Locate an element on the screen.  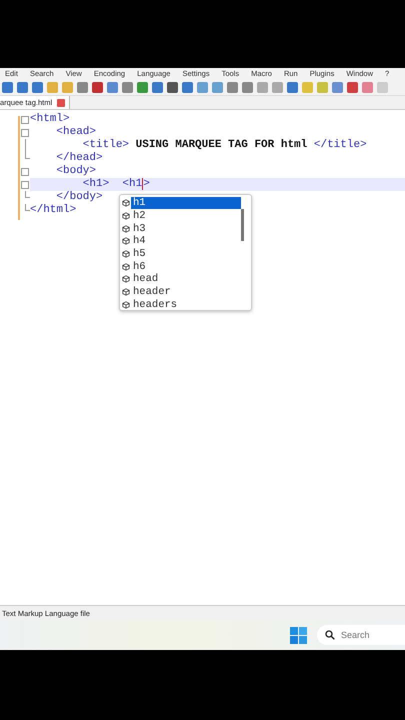
code-line: </html> is located at coordinates (53, 210).